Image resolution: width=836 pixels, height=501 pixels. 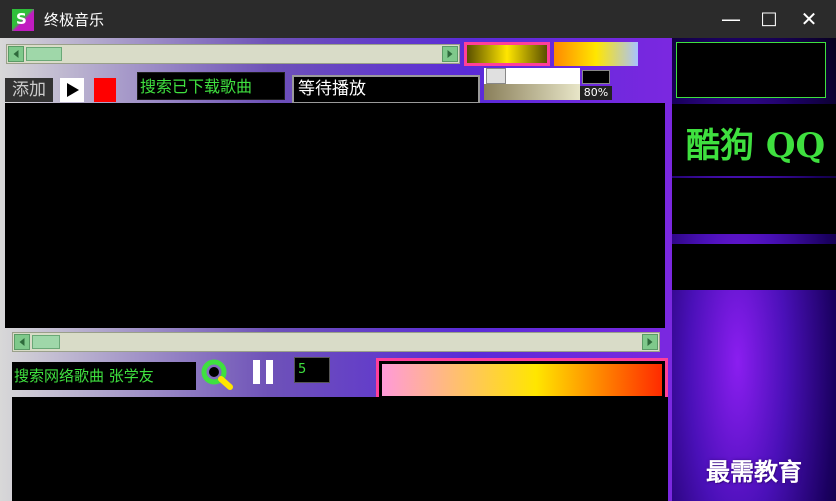 I want to click on volume-level-bar, so click(x=532, y=92).